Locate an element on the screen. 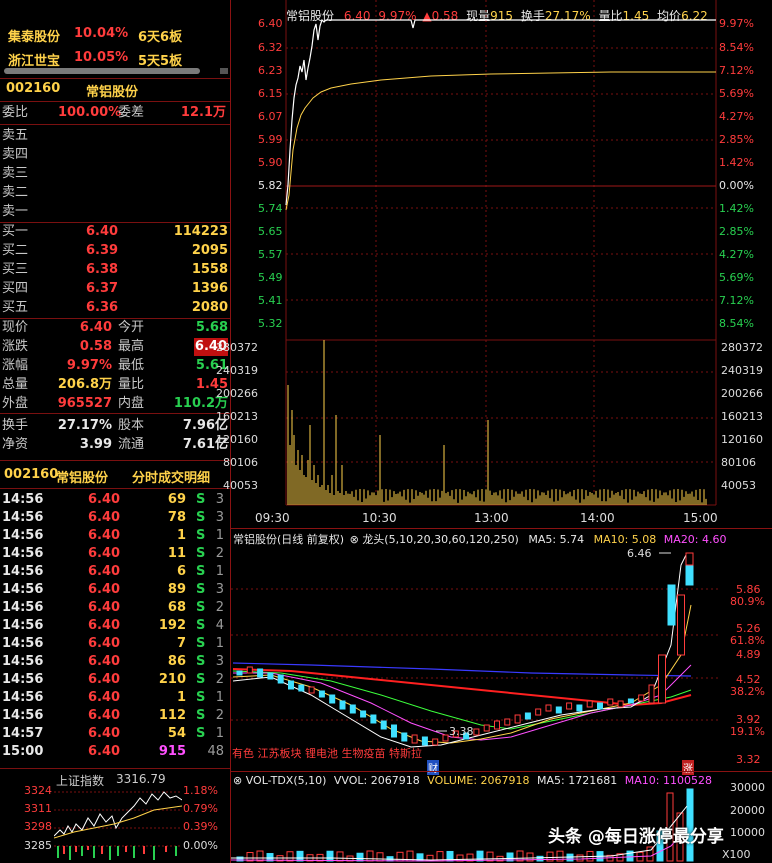  sell-row: 卖五 is located at coordinates (115, 136).